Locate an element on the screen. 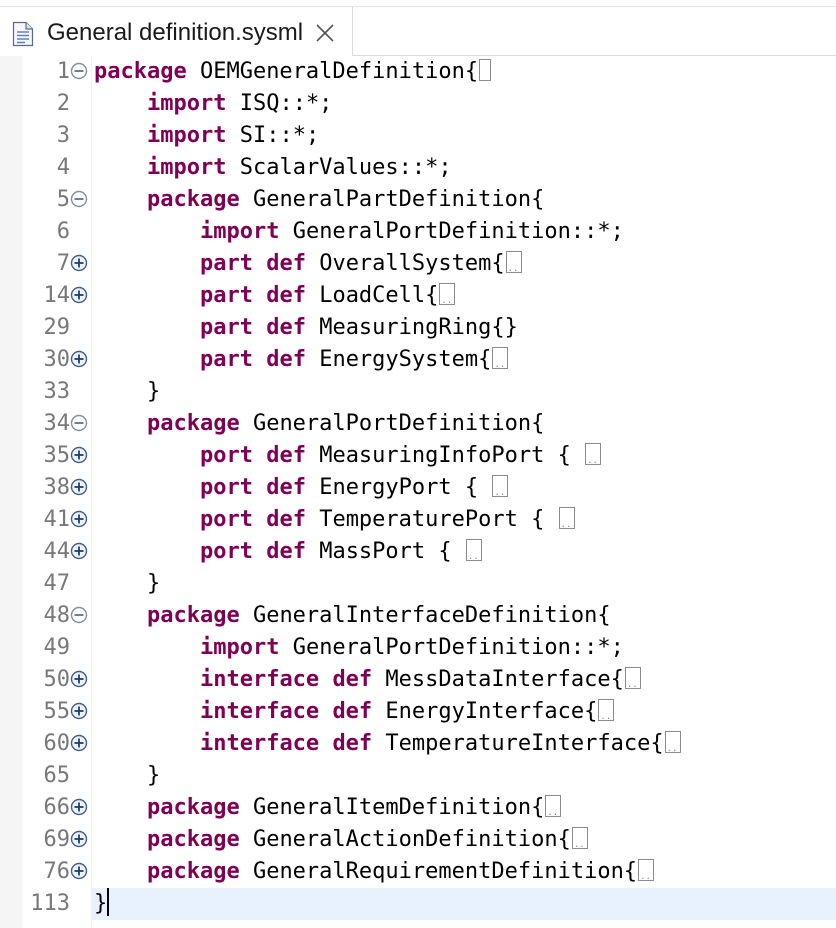 The image size is (836, 928). code-line: 30 part def EnergySystem{ is located at coordinates (418, 360).